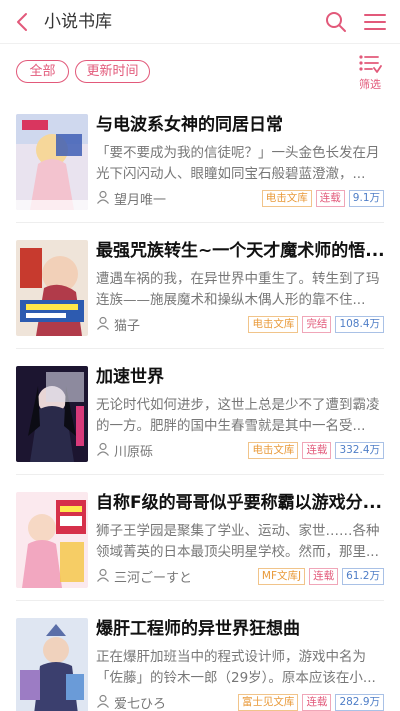 The height and width of the screenshot is (711, 400). What do you see at coordinates (336, 22) in the screenshot?
I see `search-icon` at bounding box center [336, 22].